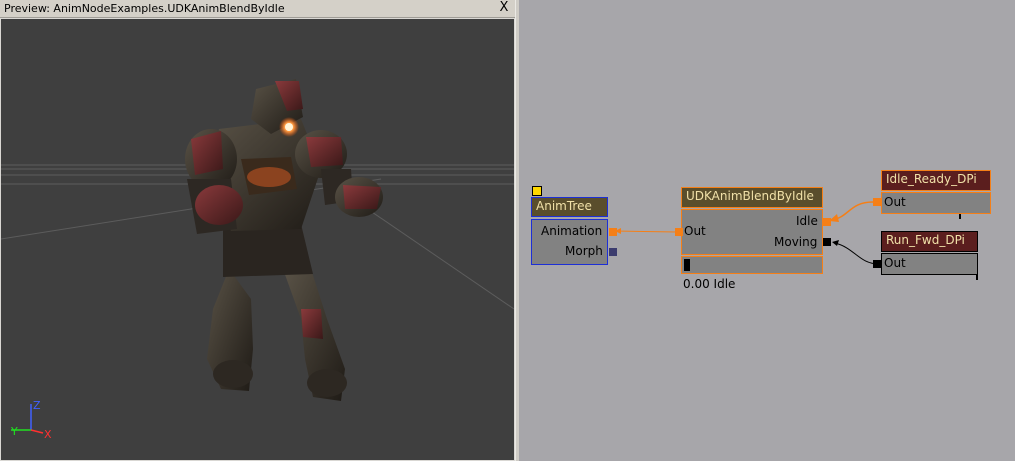 This screenshot has height=461, width=1015. What do you see at coordinates (835, 243) in the screenshot?
I see `wire-arrow-moving` at bounding box center [835, 243].